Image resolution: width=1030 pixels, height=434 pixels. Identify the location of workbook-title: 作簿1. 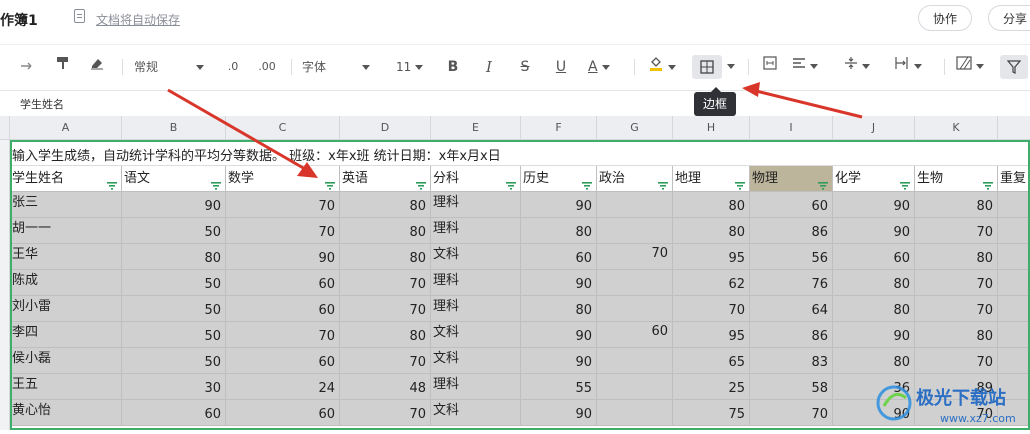
(19, 20).